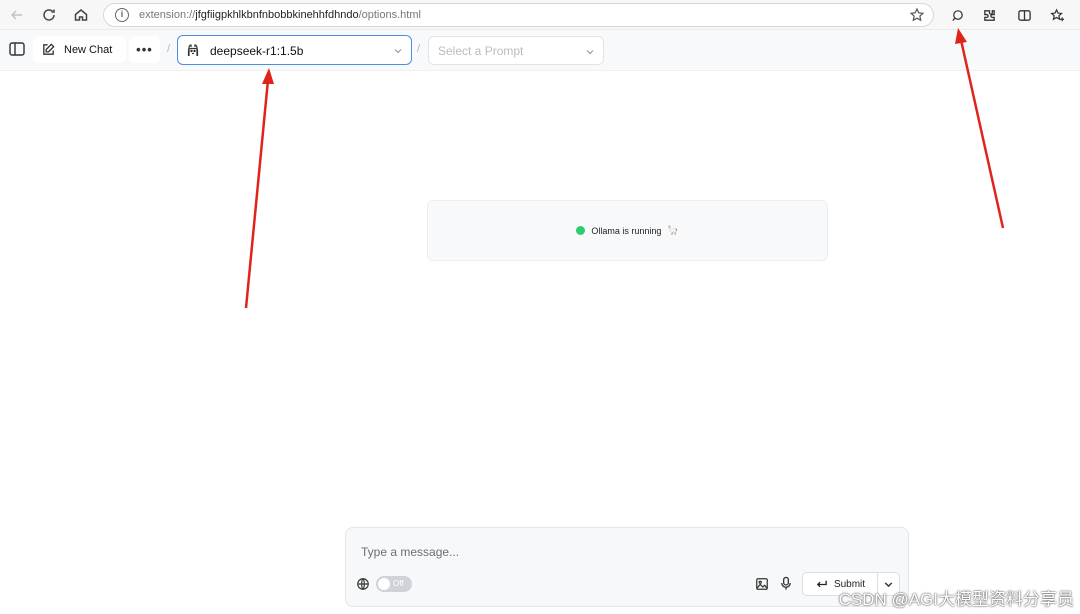 The width and height of the screenshot is (1080, 614). What do you see at coordinates (17, 15) in the screenshot?
I see `back-icon` at bounding box center [17, 15].